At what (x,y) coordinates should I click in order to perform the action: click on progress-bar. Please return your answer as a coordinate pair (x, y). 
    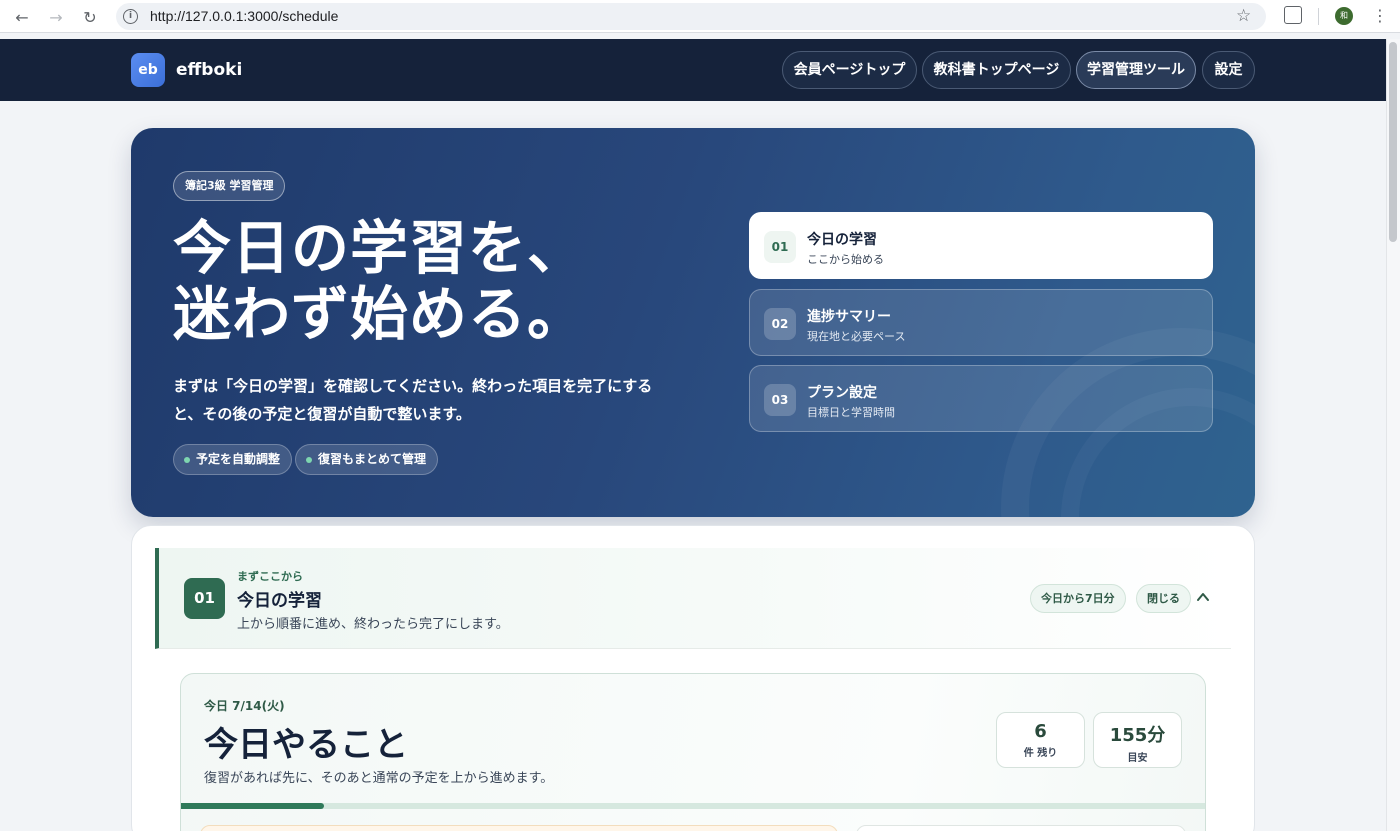
    Looking at the image, I should click on (693, 806).